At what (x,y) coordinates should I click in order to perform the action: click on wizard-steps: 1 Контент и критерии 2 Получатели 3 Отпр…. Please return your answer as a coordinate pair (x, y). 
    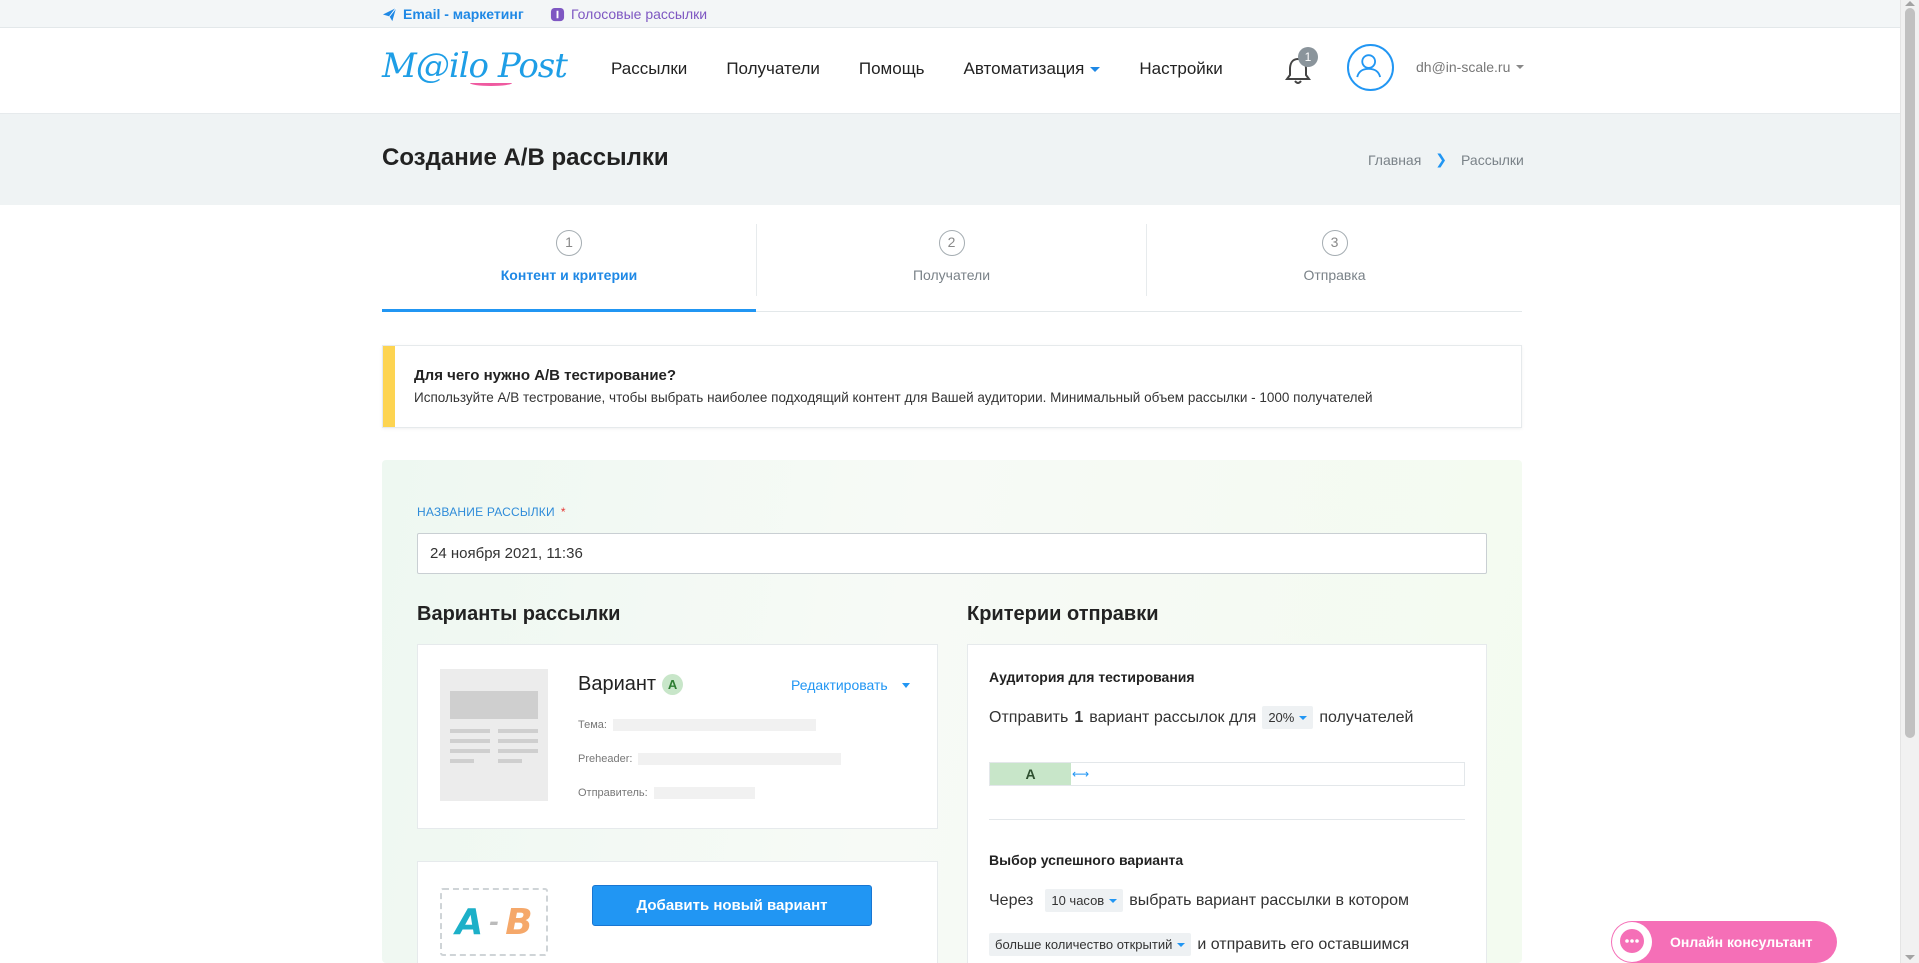
    Looking at the image, I should click on (952, 266).